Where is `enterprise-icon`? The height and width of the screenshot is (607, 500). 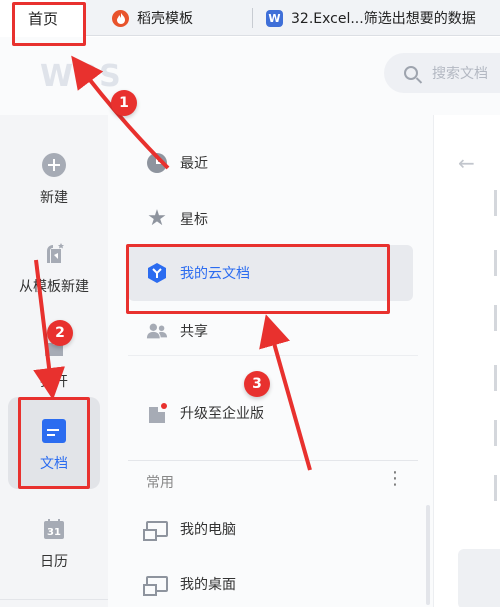
enterprise-icon is located at coordinates (157, 413).